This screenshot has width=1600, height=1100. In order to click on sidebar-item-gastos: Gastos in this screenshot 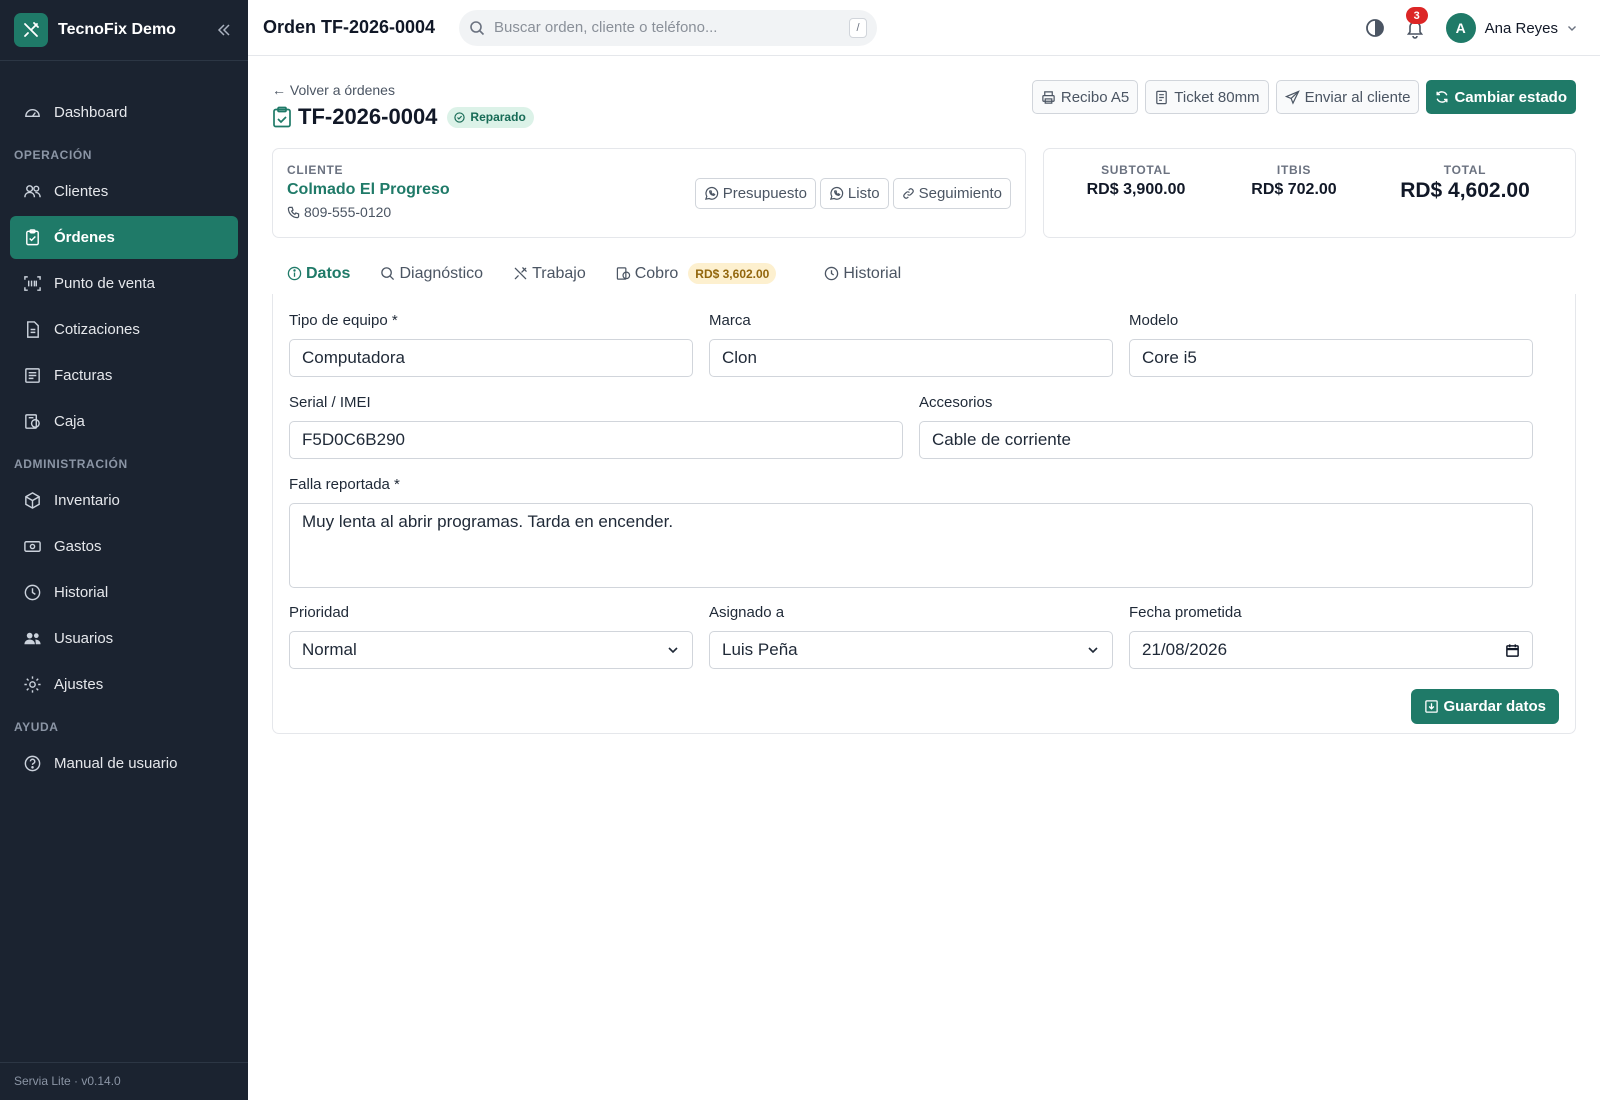, I will do `click(124, 546)`.